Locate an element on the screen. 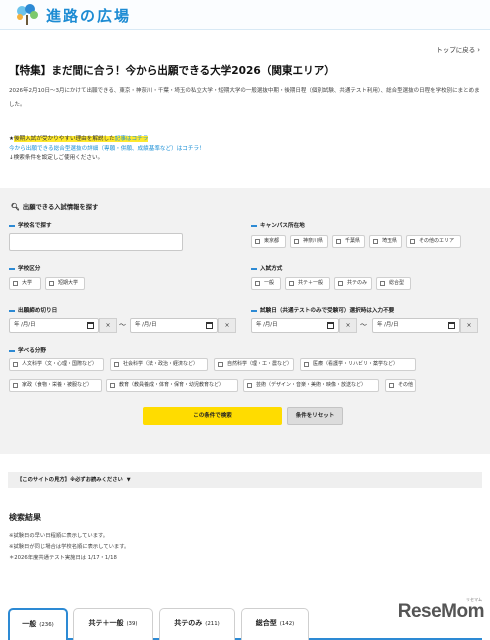  field-option-humanities: 人文科学（文・心理・国際など） is located at coordinates (56, 364).